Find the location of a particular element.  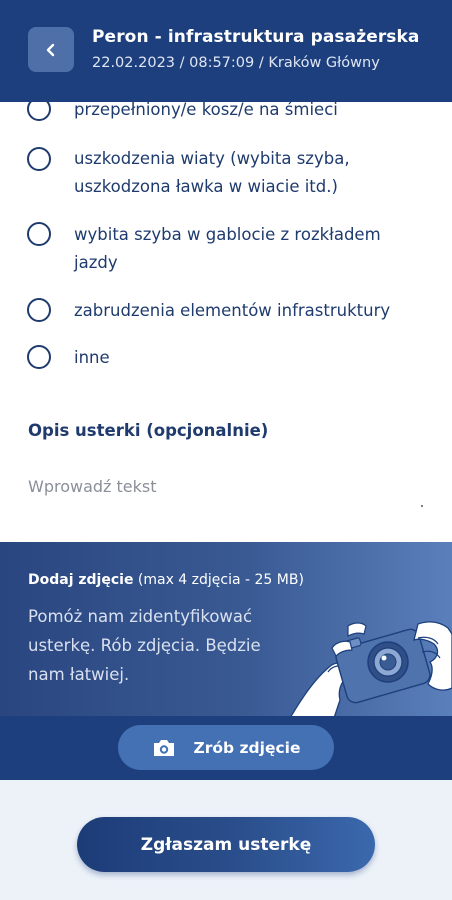

hands-holding-camera-illustration is located at coordinates (371, 668).